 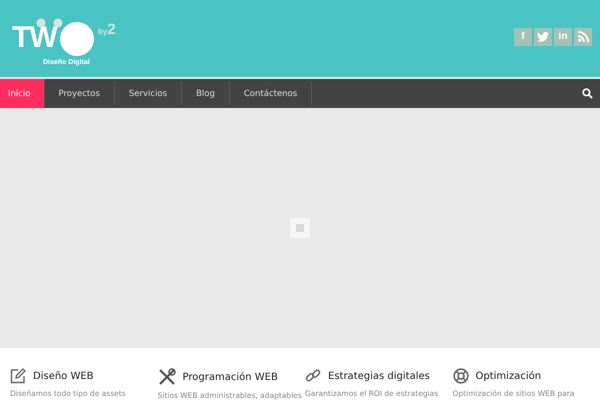 I want to click on edit-icon, so click(x=18, y=376).